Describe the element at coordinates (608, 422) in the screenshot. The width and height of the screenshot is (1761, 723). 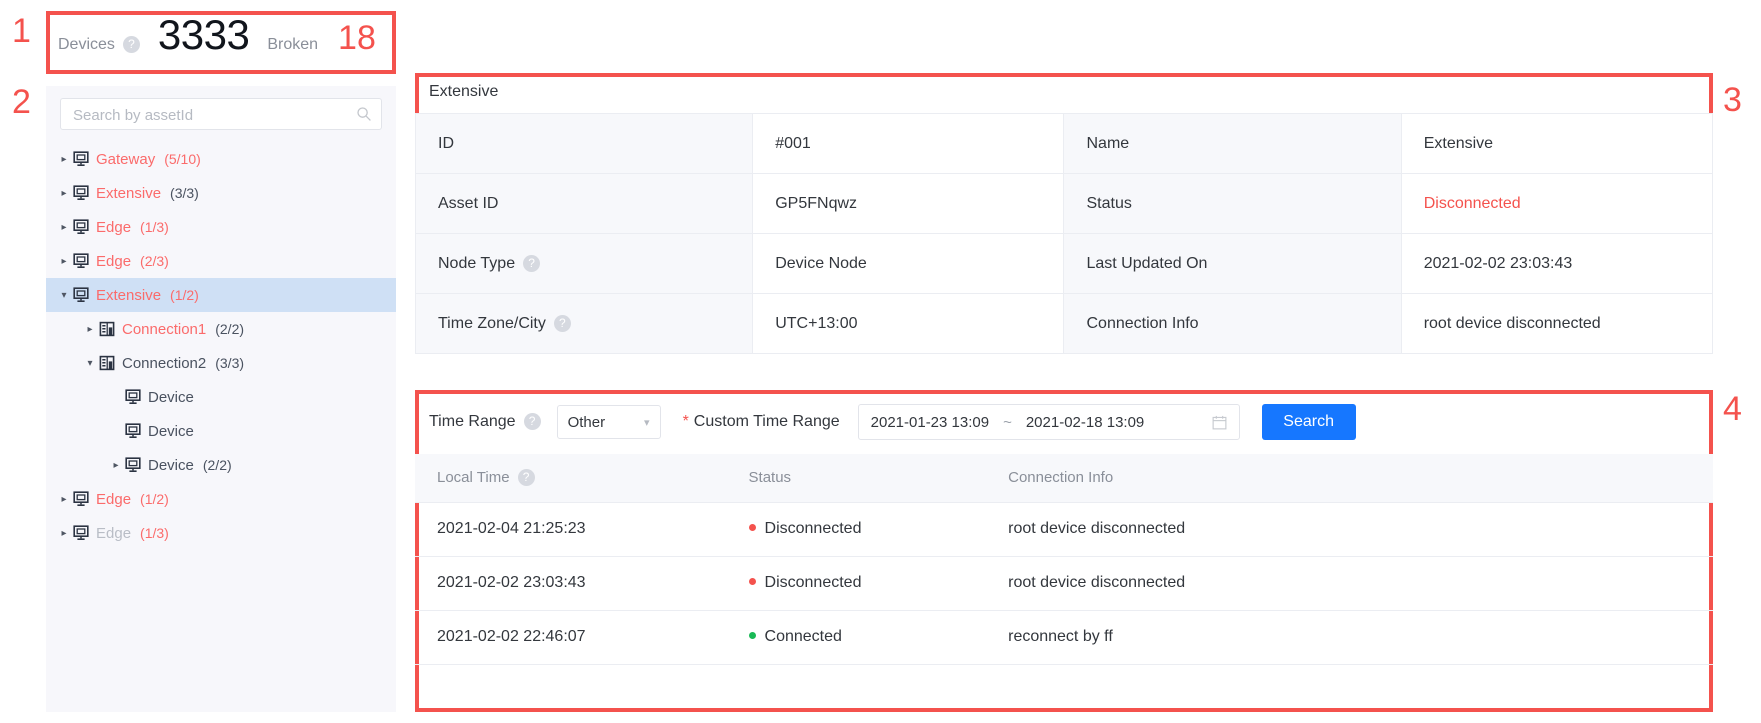
I see `time-range-select: Other ▾` at that location.